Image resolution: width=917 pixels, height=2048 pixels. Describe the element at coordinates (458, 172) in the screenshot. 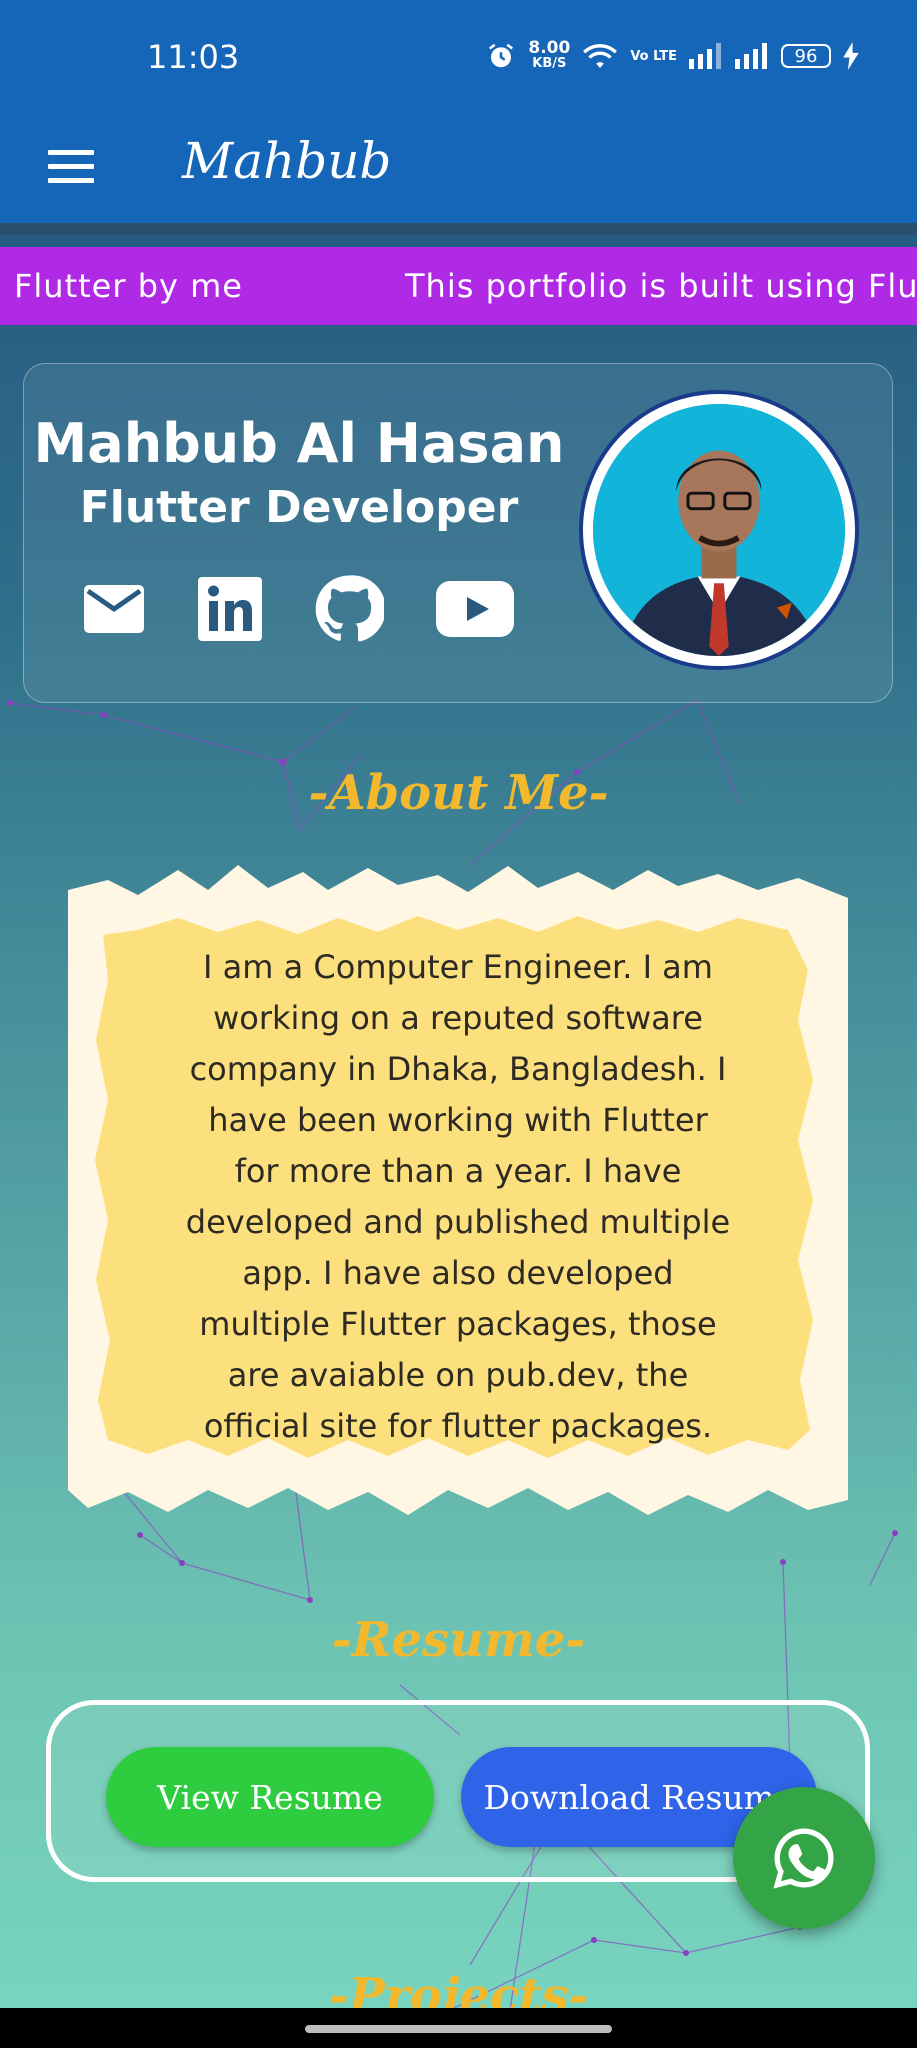

I see `app-bar: Mahbub` at that location.